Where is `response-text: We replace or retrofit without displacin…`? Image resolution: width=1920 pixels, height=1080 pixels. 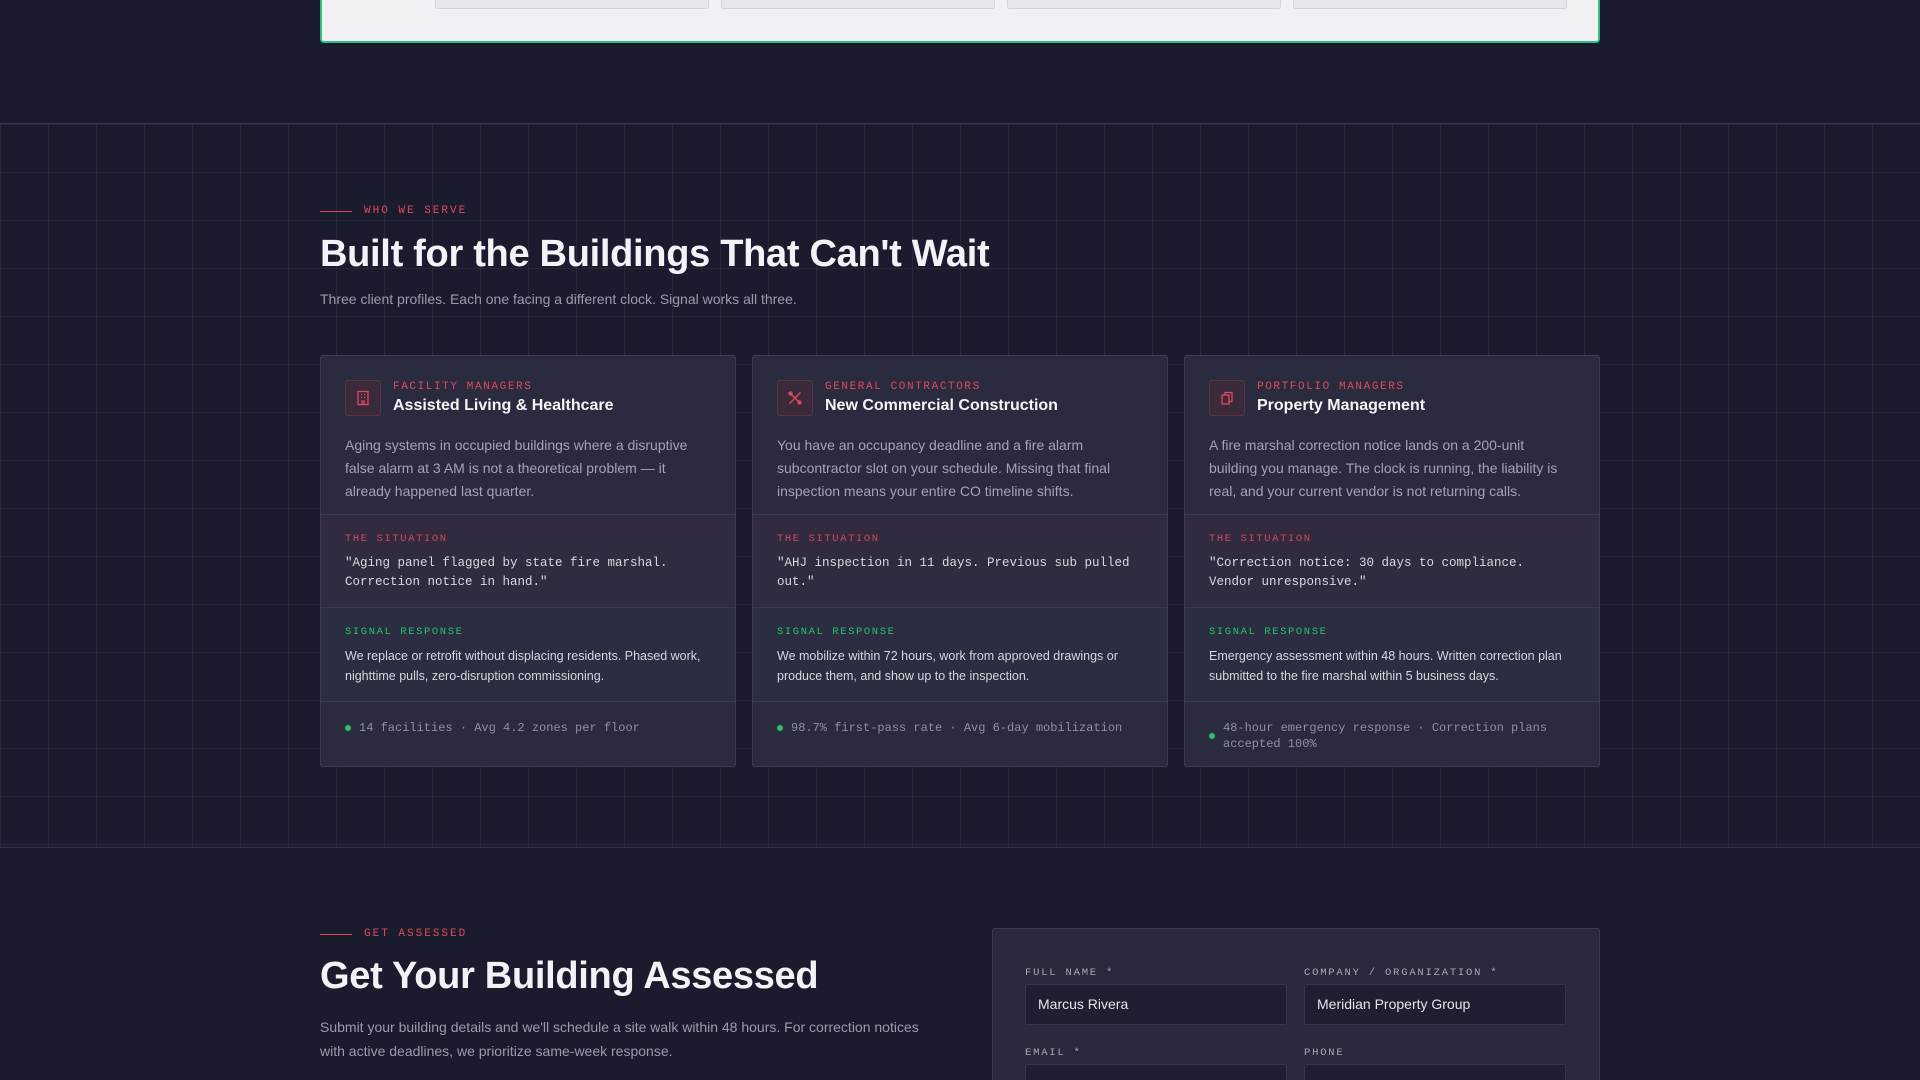
response-text: We replace or retrofit without displacin… is located at coordinates (523, 666).